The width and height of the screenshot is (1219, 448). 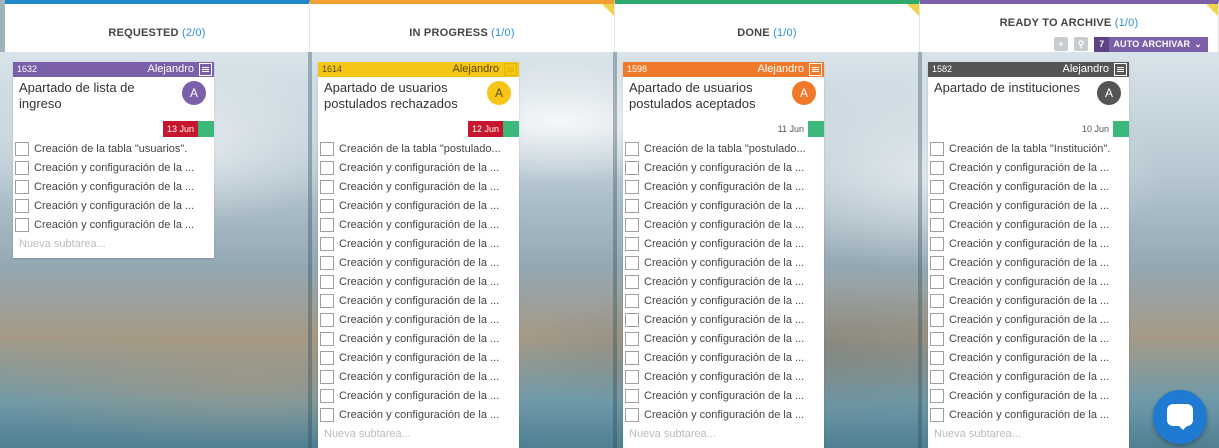 I want to click on card-title: Apartado de instituciones, so click(x=1009, y=88).